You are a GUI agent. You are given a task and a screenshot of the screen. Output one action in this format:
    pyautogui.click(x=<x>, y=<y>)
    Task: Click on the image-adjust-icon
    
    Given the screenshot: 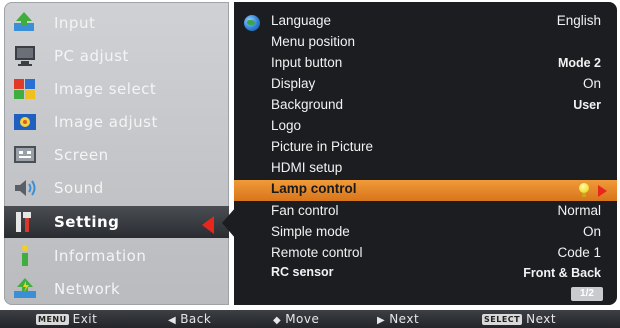 What is the action you would take?
    pyautogui.click(x=25, y=122)
    